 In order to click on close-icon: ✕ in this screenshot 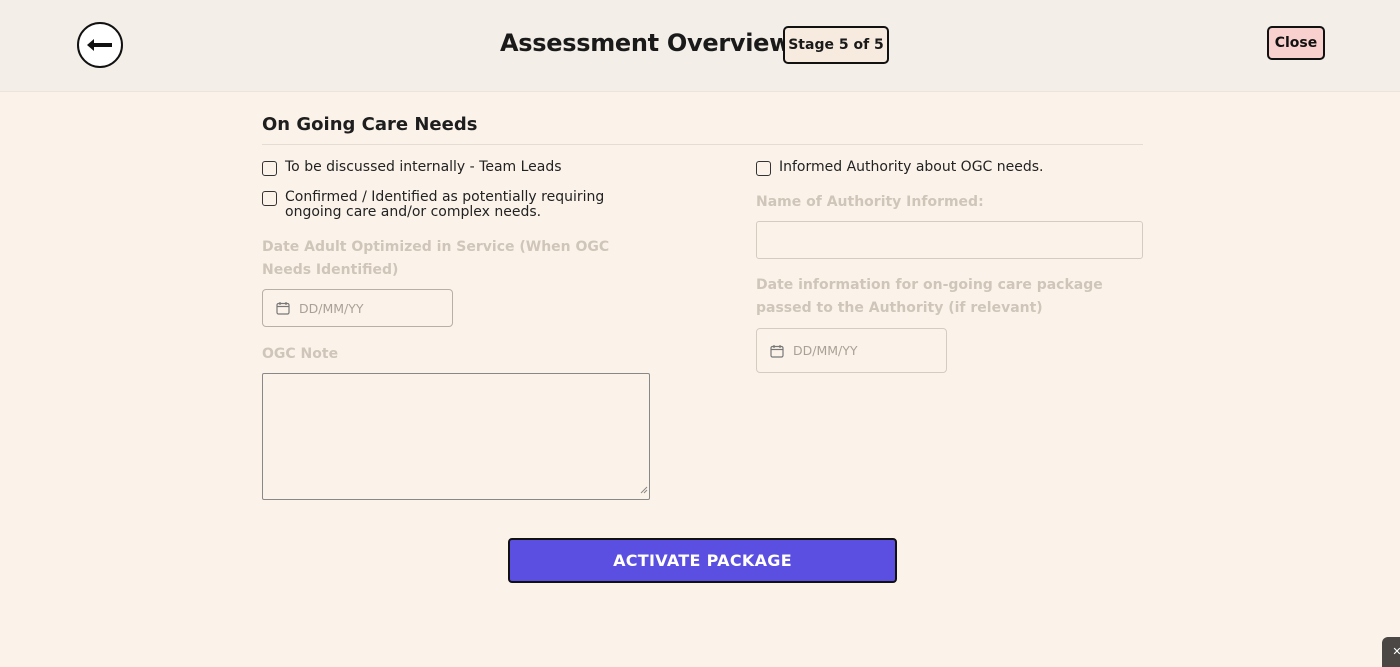, I will do `click(1396, 651)`.